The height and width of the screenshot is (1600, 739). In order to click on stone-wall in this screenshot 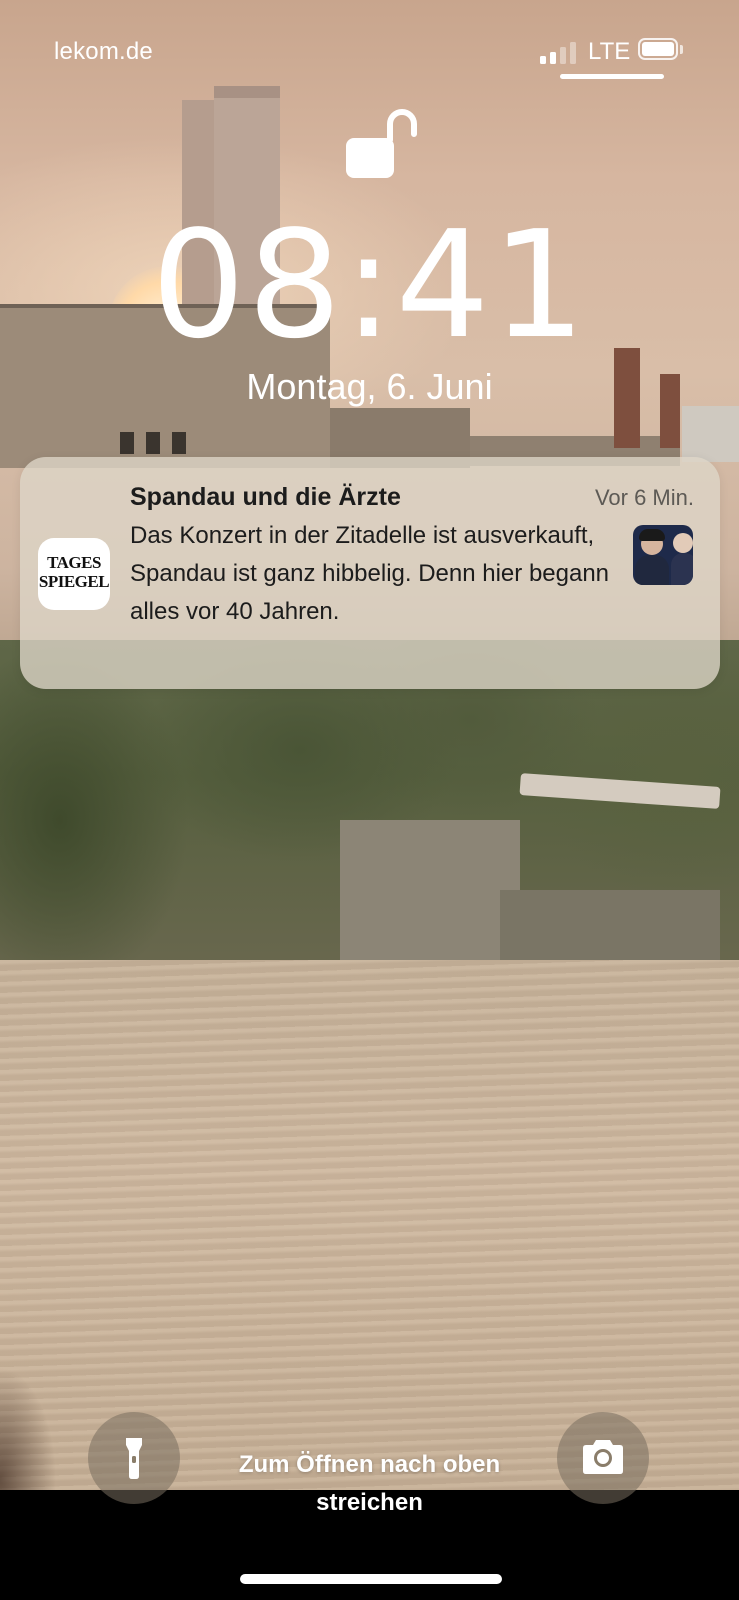, I will do `click(430, 890)`.